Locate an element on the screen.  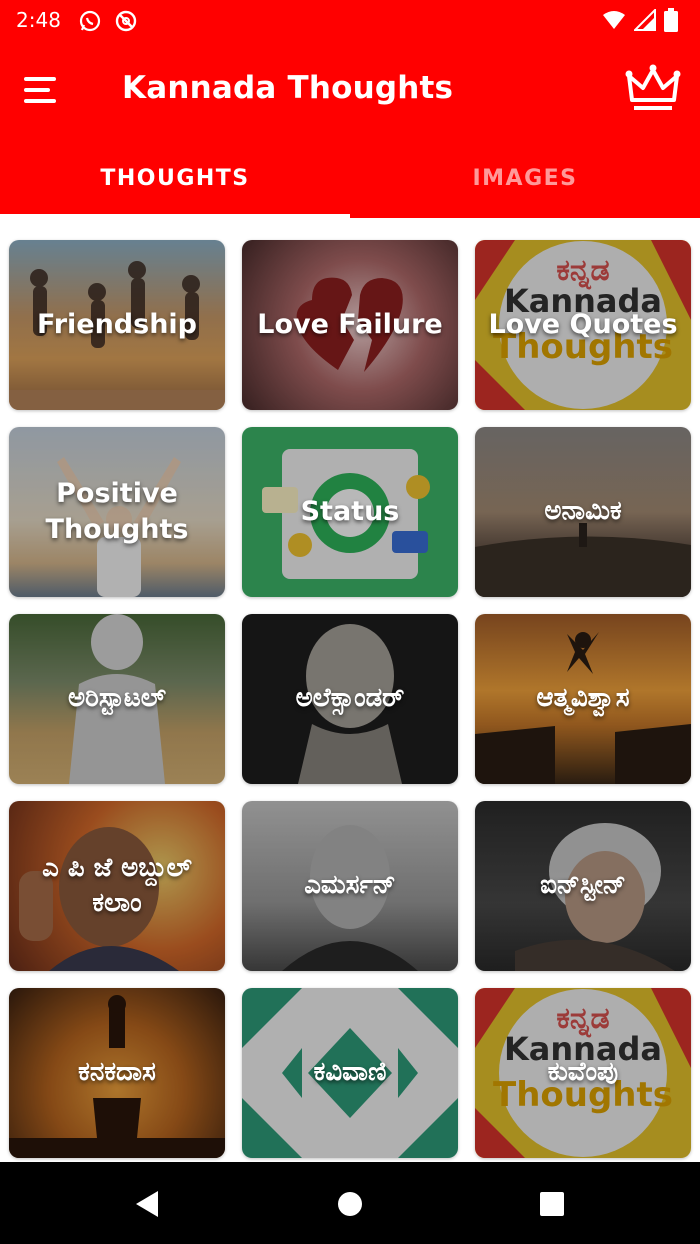
app-title: Kannada Thoughts is located at coordinates (288, 88).